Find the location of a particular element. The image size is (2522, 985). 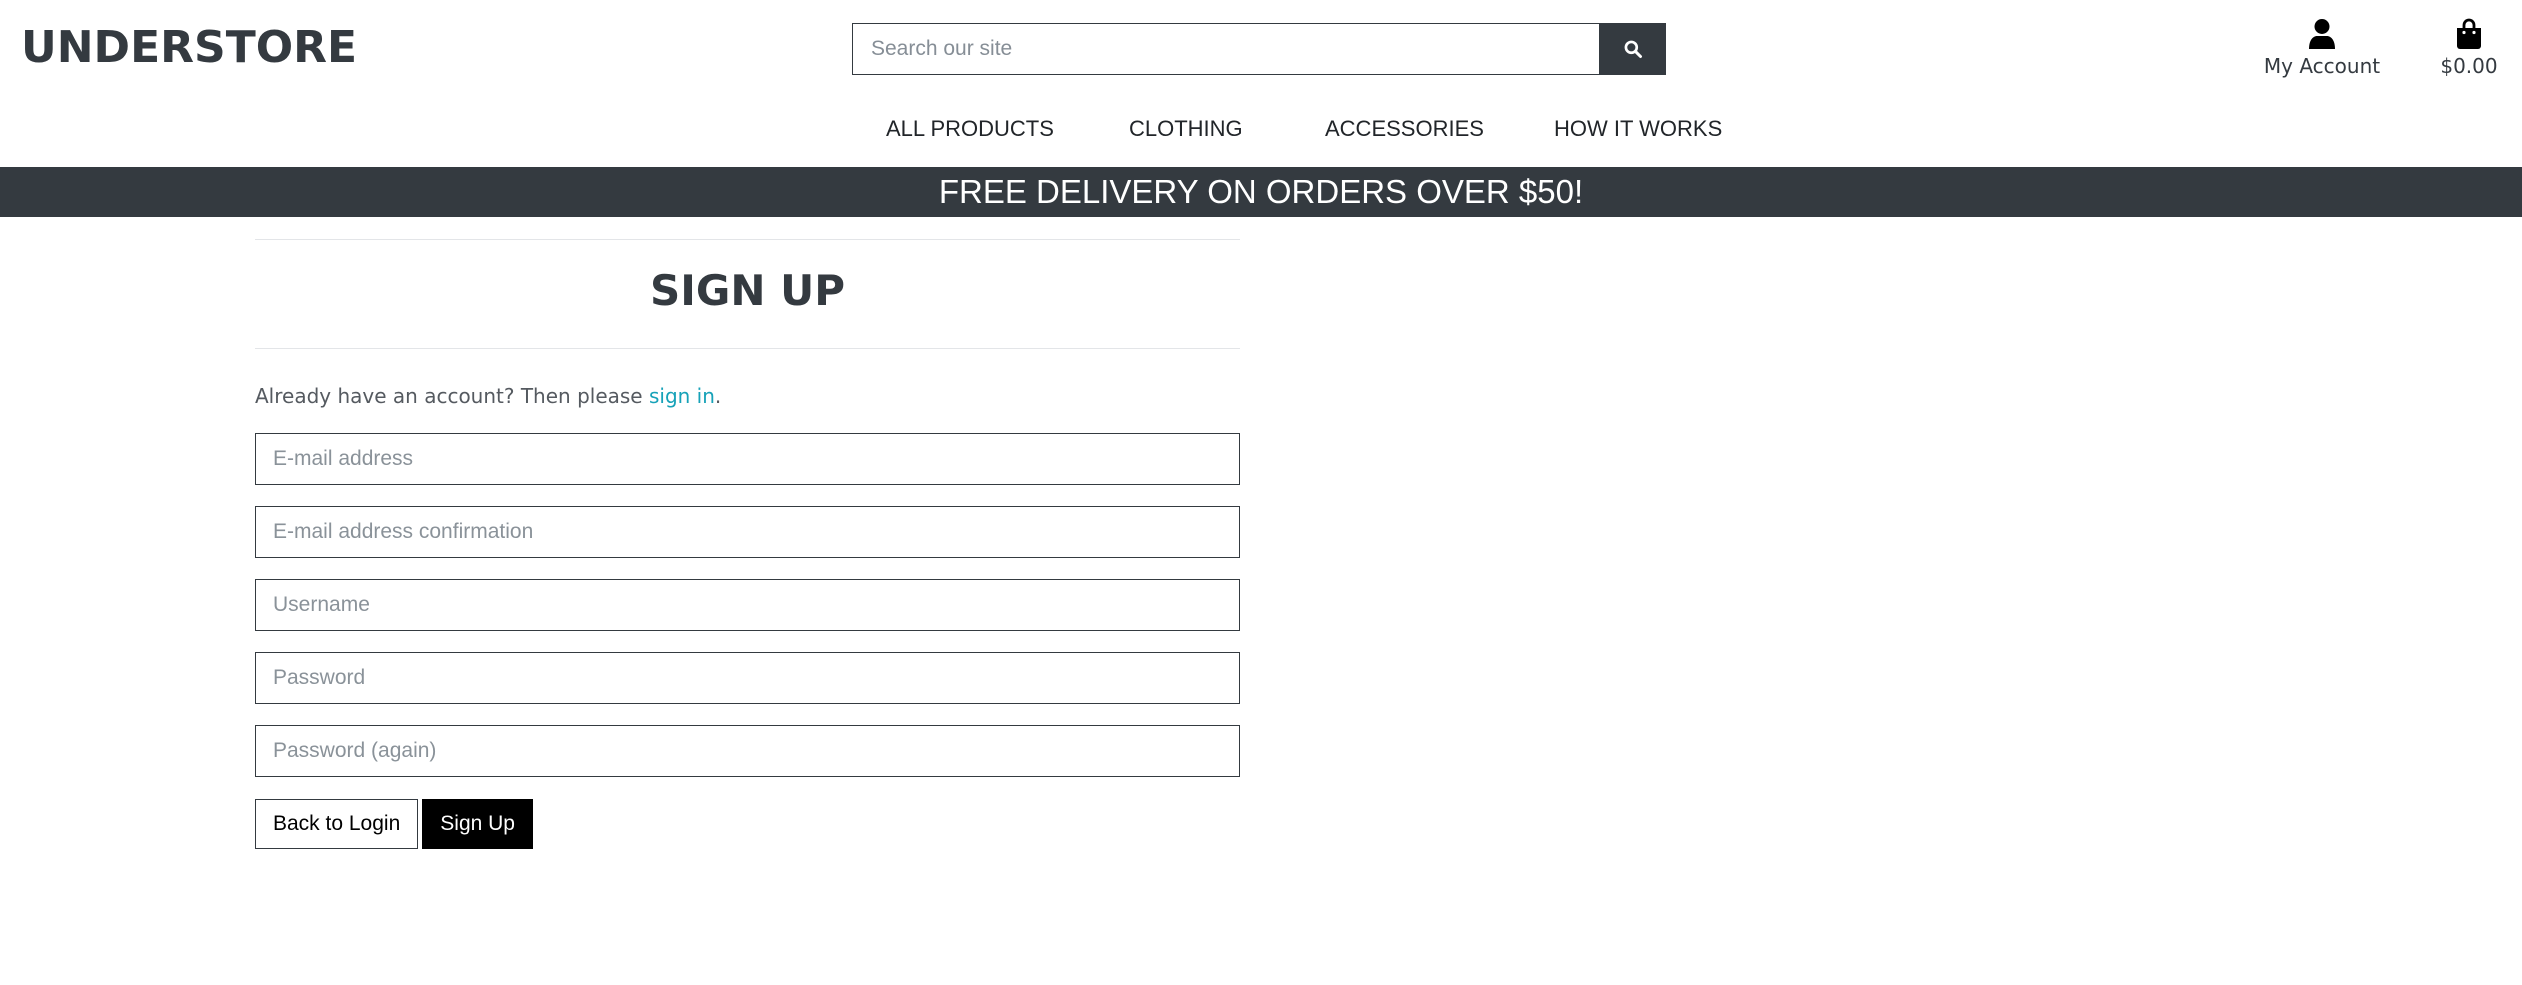

page-title: SIGN UP is located at coordinates (747, 290).